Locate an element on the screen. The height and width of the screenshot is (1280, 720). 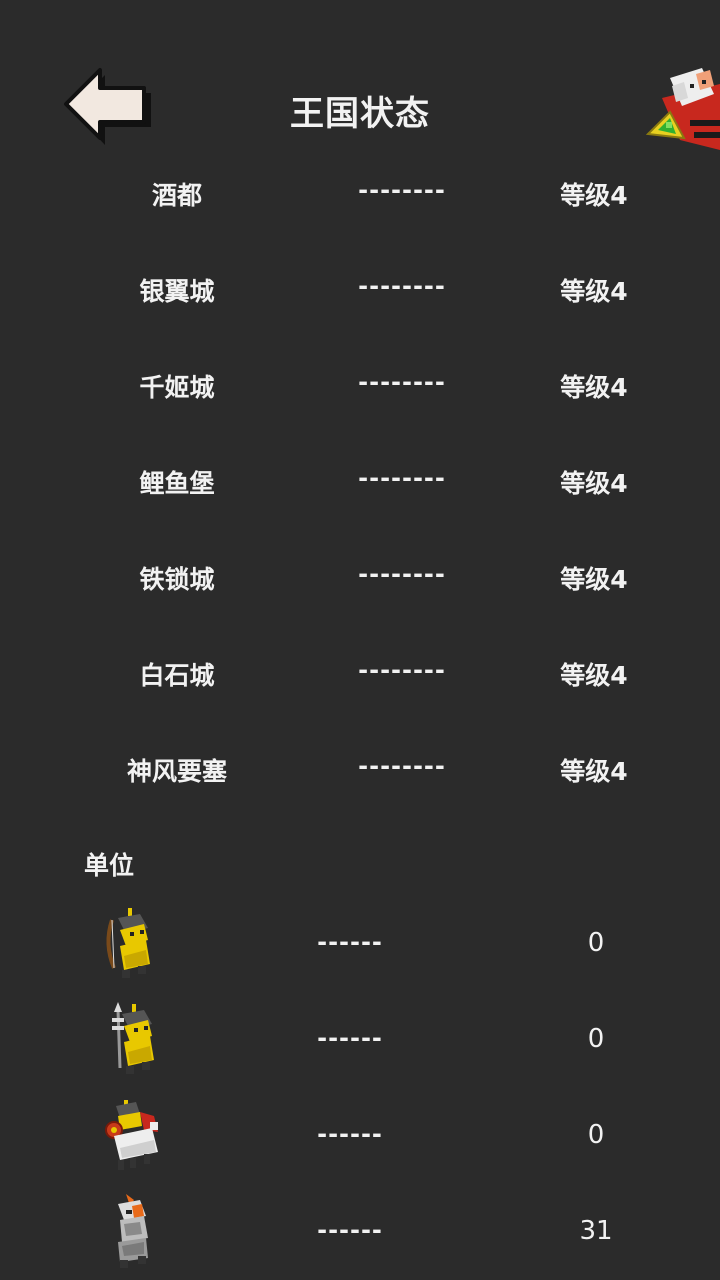
spearman-unit-icon is located at coordinates (132, 1040).